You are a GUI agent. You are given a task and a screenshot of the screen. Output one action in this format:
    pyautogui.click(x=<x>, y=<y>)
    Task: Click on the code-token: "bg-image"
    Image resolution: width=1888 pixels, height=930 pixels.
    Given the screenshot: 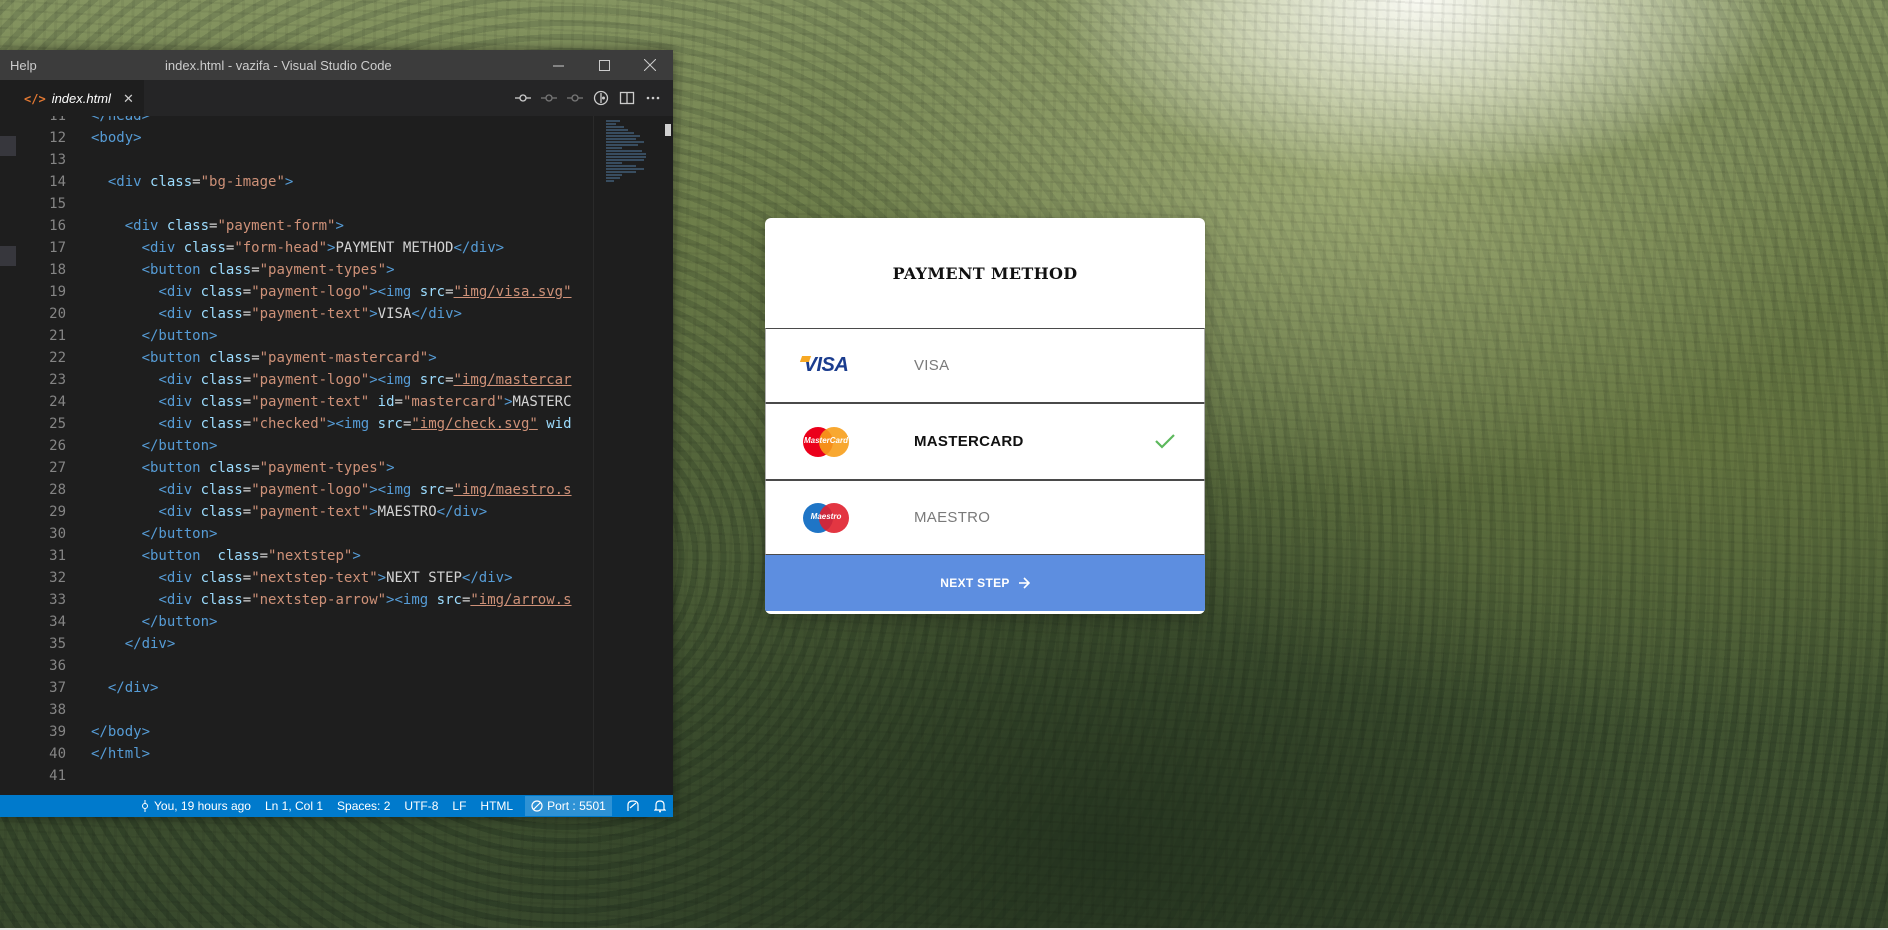 What is the action you would take?
    pyautogui.click(x=242, y=182)
    